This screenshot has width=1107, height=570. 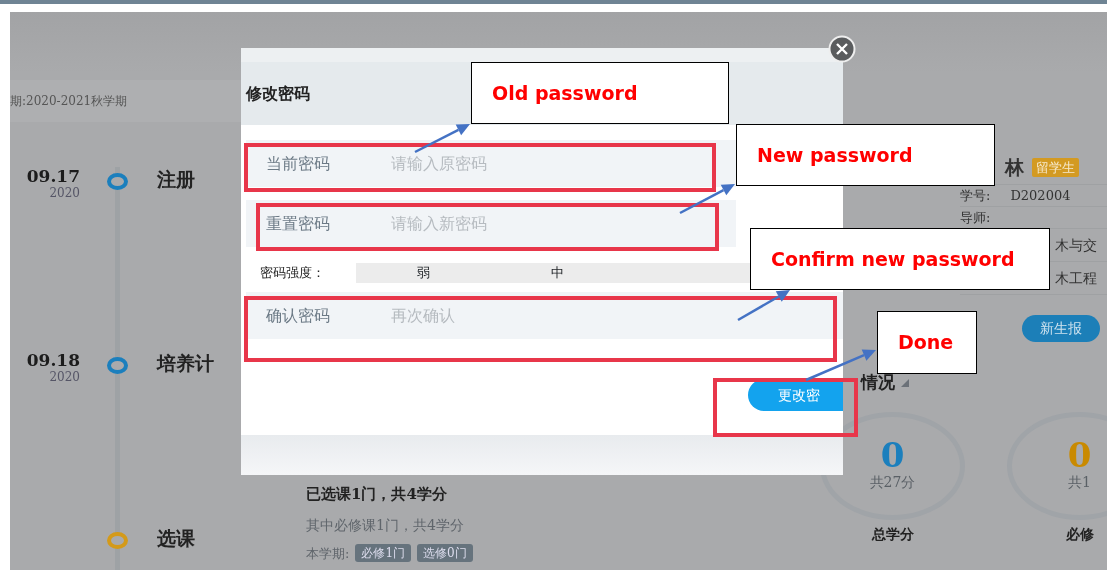 What do you see at coordinates (52, 176) in the screenshot?
I see `date-text: 09.17` at bounding box center [52, 176].